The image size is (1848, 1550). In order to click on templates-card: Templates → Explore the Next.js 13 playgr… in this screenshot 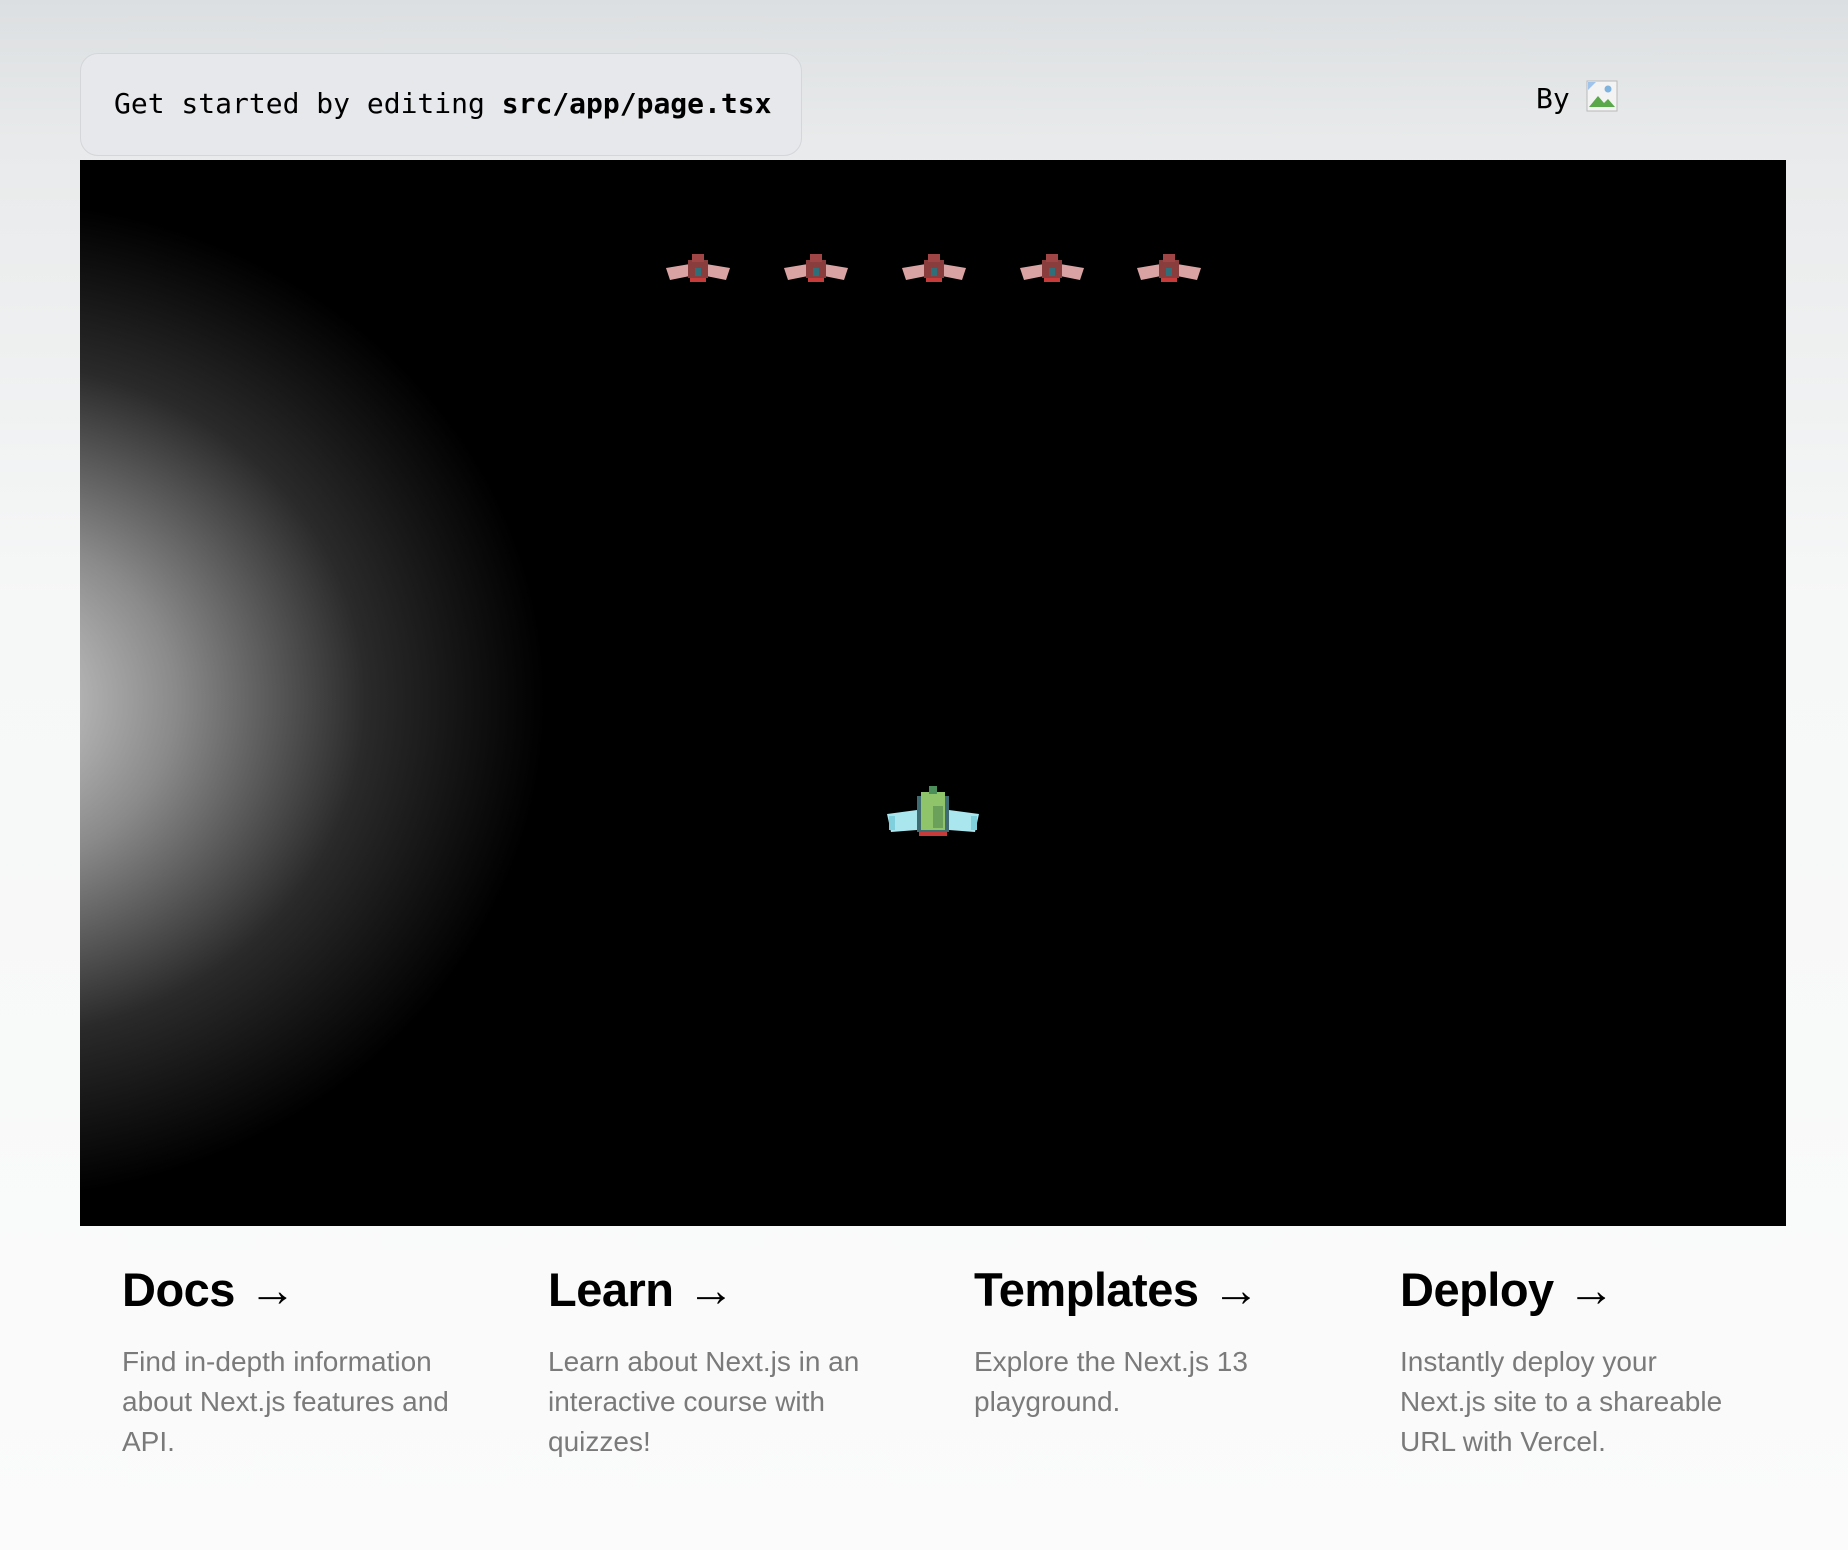, I will do `click(1145, 1361)`.